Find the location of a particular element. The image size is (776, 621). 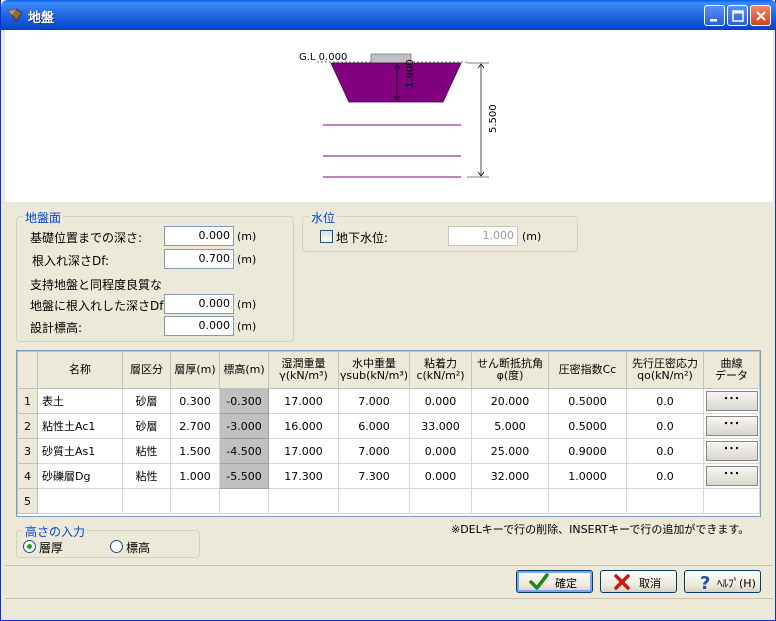

header-name: 名称 is located at coordinates (80, 370).